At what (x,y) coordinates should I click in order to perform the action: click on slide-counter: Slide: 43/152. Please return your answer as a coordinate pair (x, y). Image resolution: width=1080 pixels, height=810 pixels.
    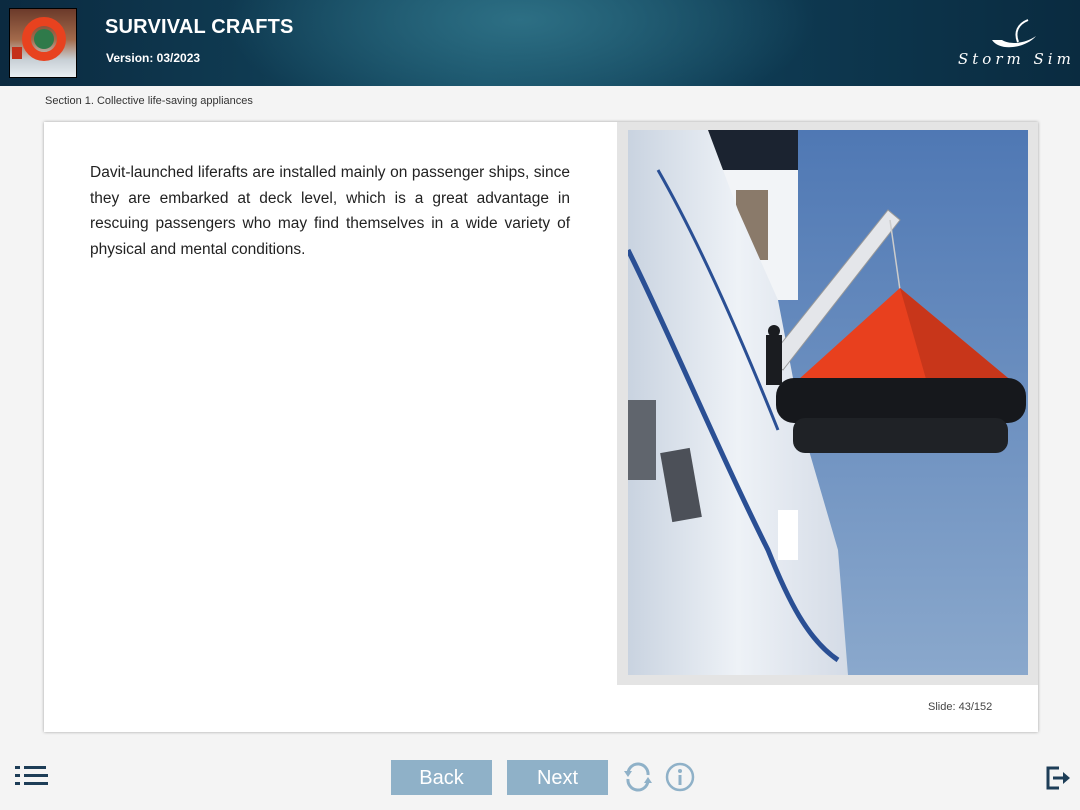
    Looking at the image, I should click on (960, 707).